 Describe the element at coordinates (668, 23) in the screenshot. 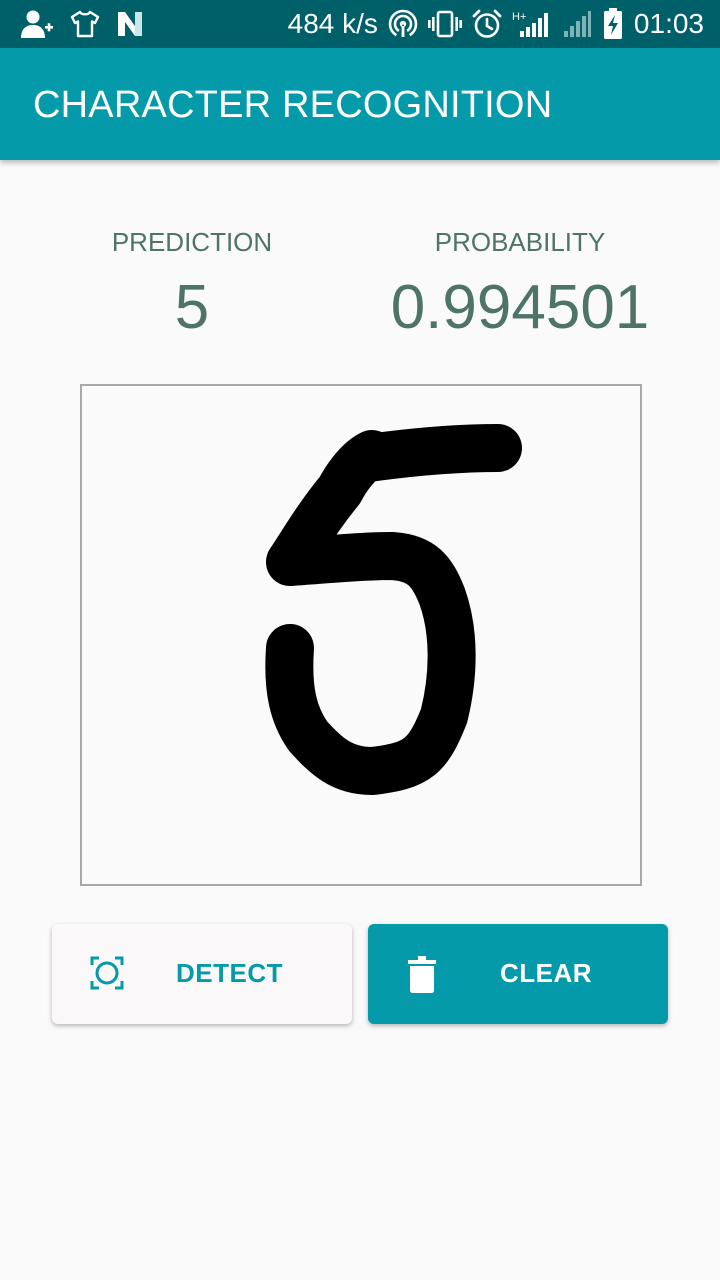

I see `clock: 01:03` at that location.